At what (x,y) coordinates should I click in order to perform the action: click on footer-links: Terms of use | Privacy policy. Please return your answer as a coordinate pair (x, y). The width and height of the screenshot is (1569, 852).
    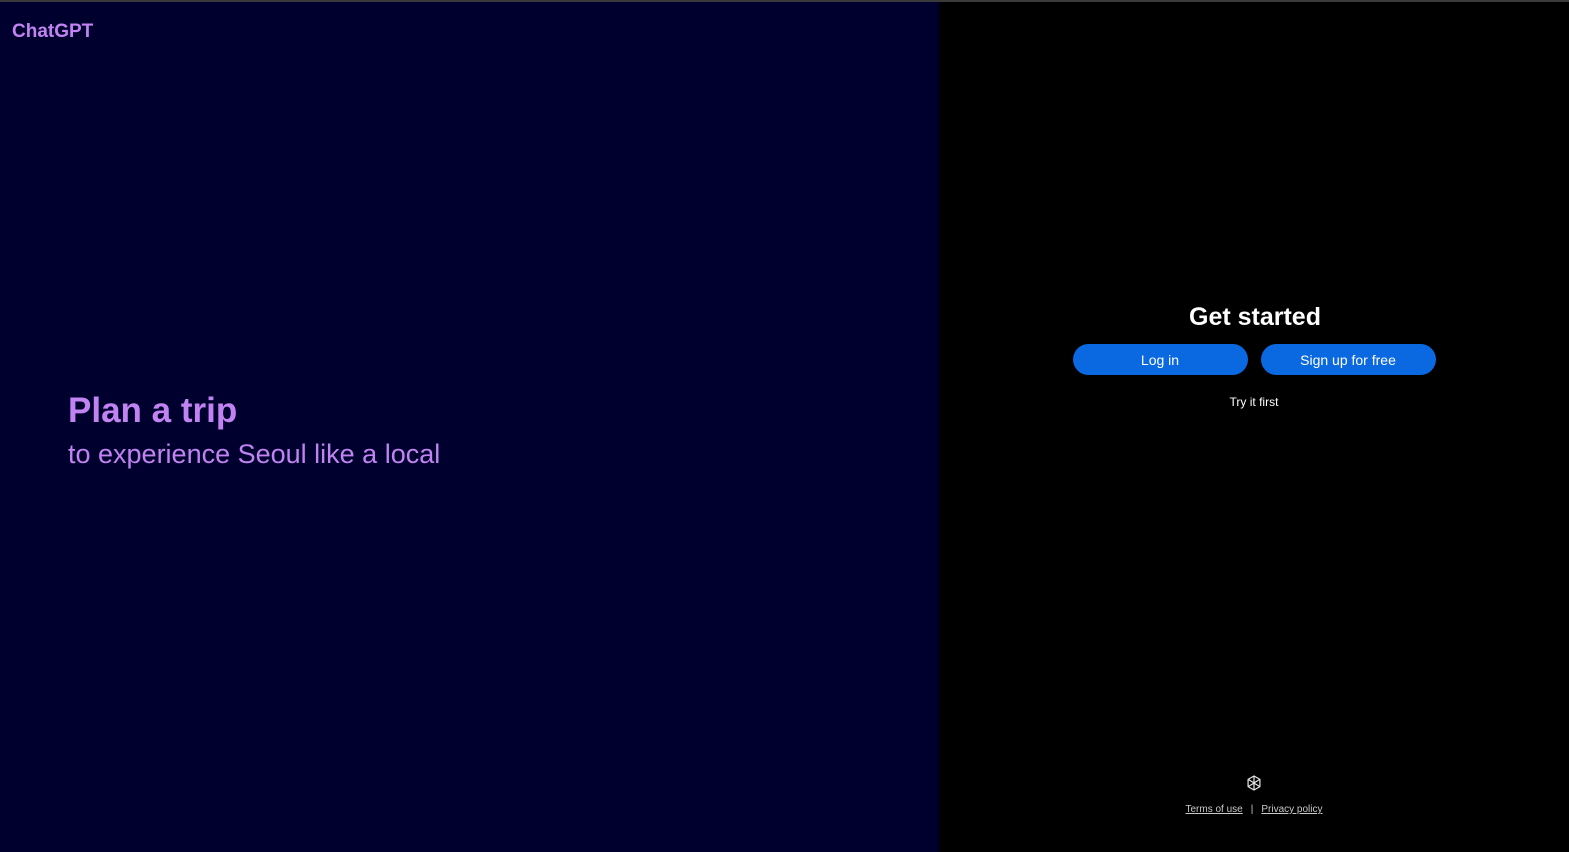
    Looking at the image, I should click on (1254, 809).